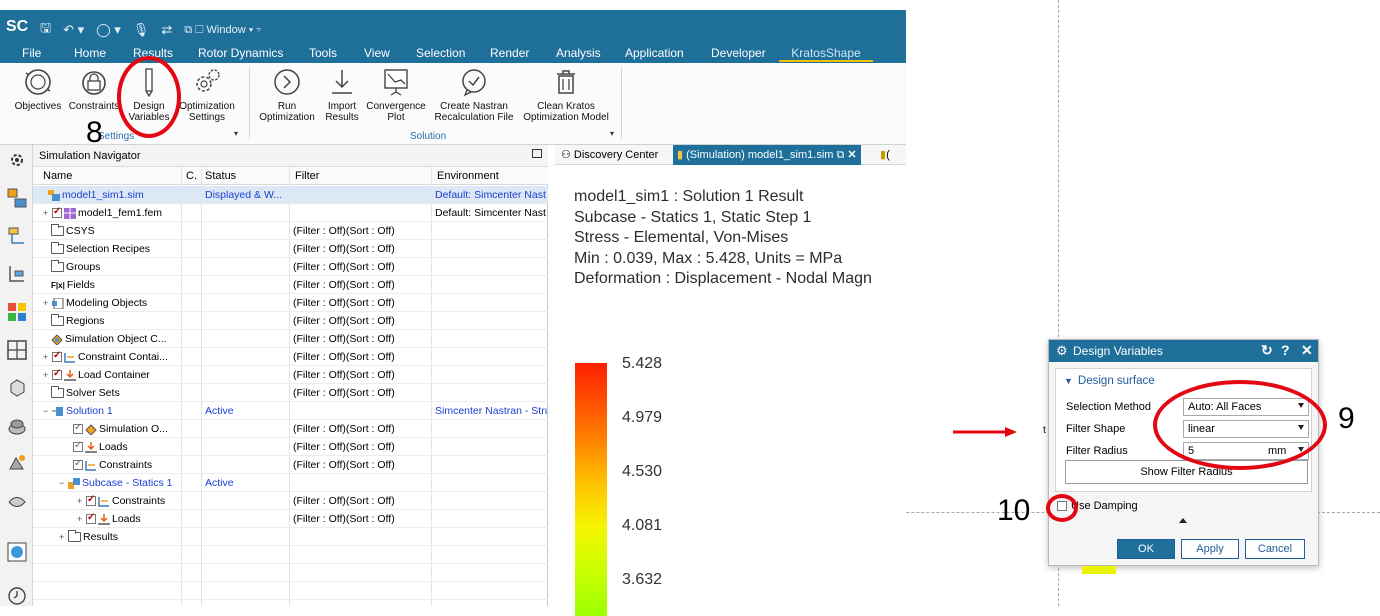 This screenshot has height=616, width=1380. What do you see at coordinates (207, 95) in the screenshot?
I see `optimization-settings-button: Optimization Settings` at bounding box center [207, 95].